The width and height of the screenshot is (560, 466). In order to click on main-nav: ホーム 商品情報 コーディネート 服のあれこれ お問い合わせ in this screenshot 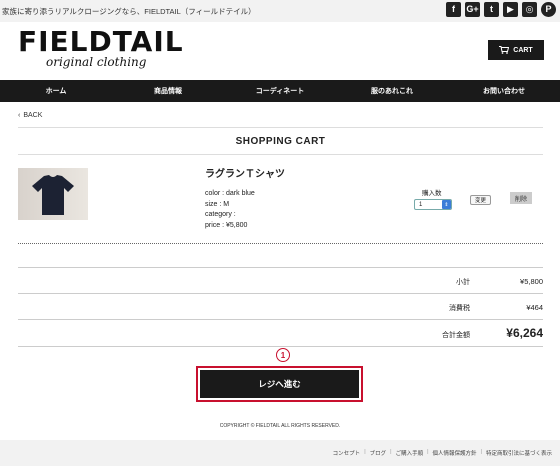, I will do `click(280, 91)`.